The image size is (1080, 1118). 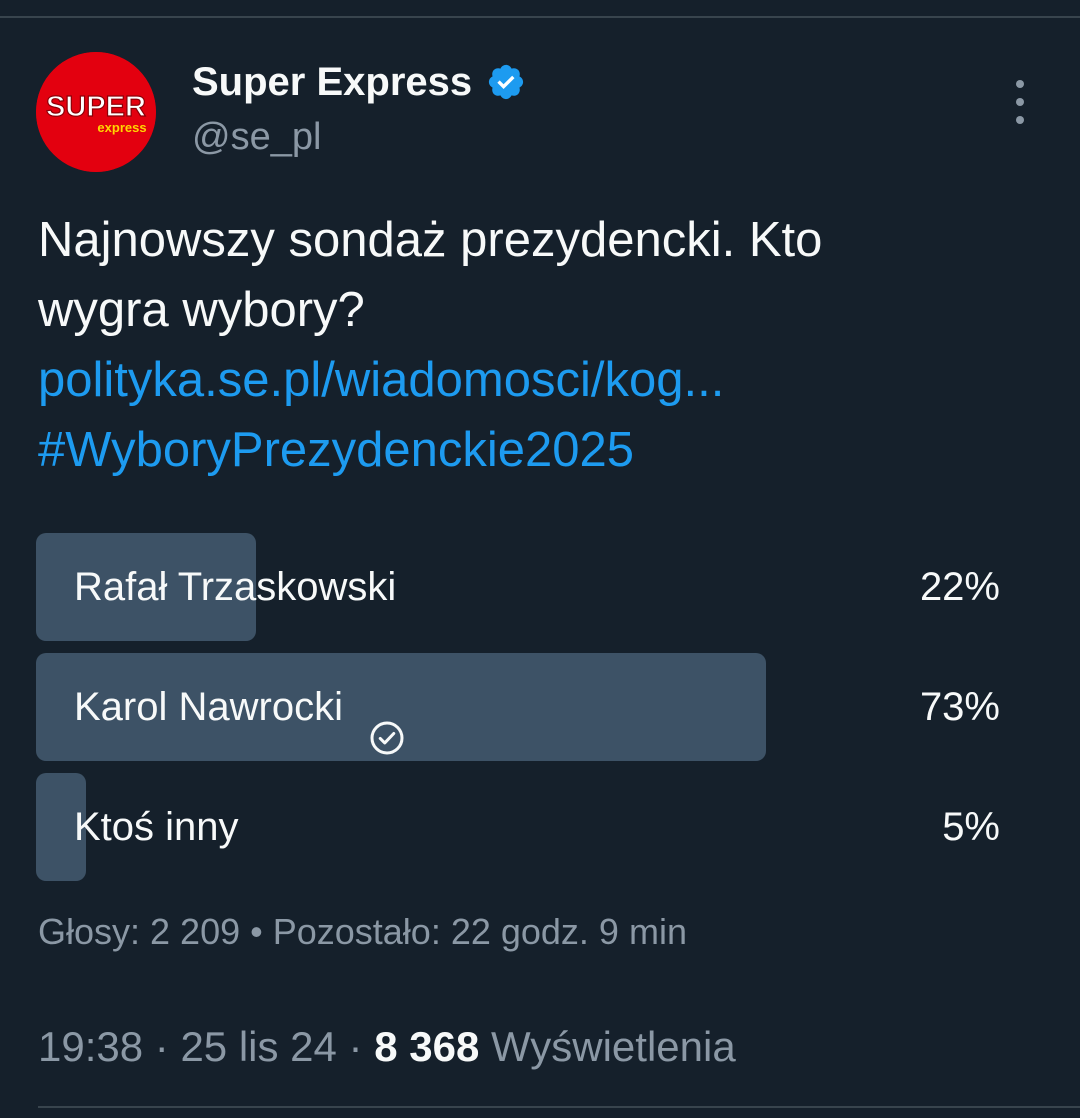 I want to click on poll-option-label: Karol Nawrocki, so click(x=239, y=707).